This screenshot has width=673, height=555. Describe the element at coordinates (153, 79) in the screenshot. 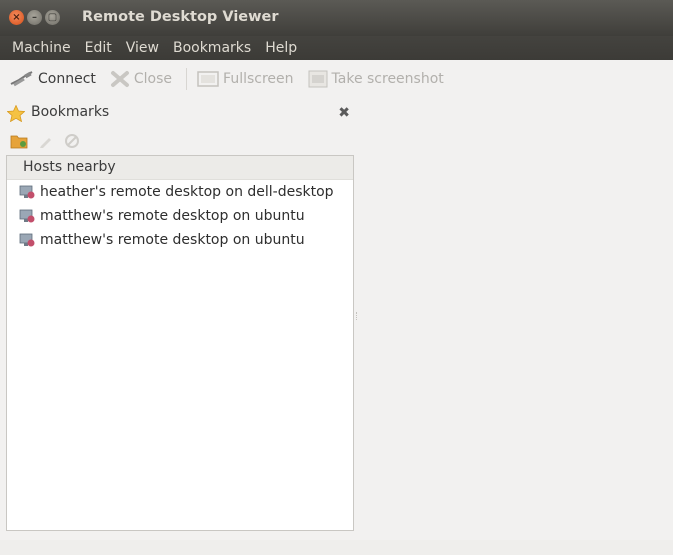

I see `close-label: Close` at that location.